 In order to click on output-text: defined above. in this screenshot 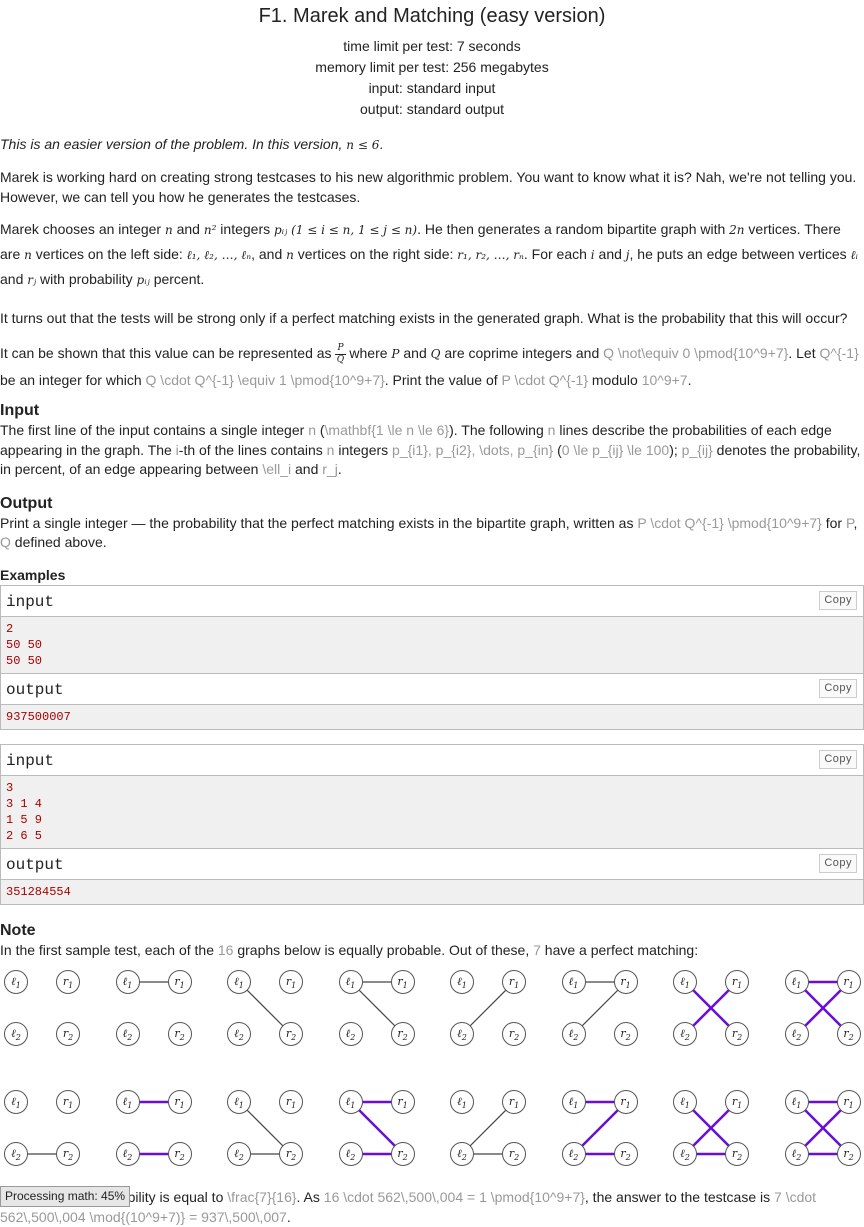, I will do `click(59, 542)`.